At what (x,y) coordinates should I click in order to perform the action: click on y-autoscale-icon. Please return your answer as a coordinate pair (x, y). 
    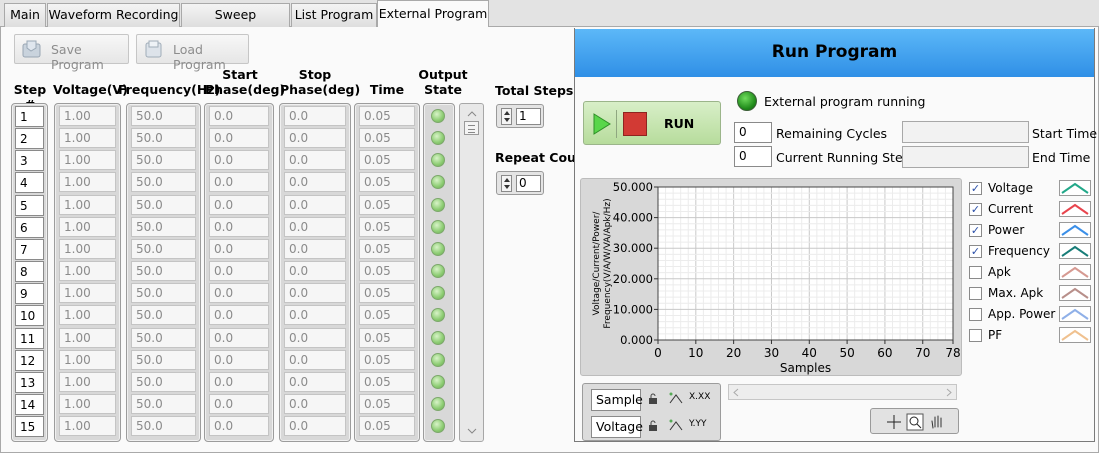
    Looking at the image, I should click on (676, 425).